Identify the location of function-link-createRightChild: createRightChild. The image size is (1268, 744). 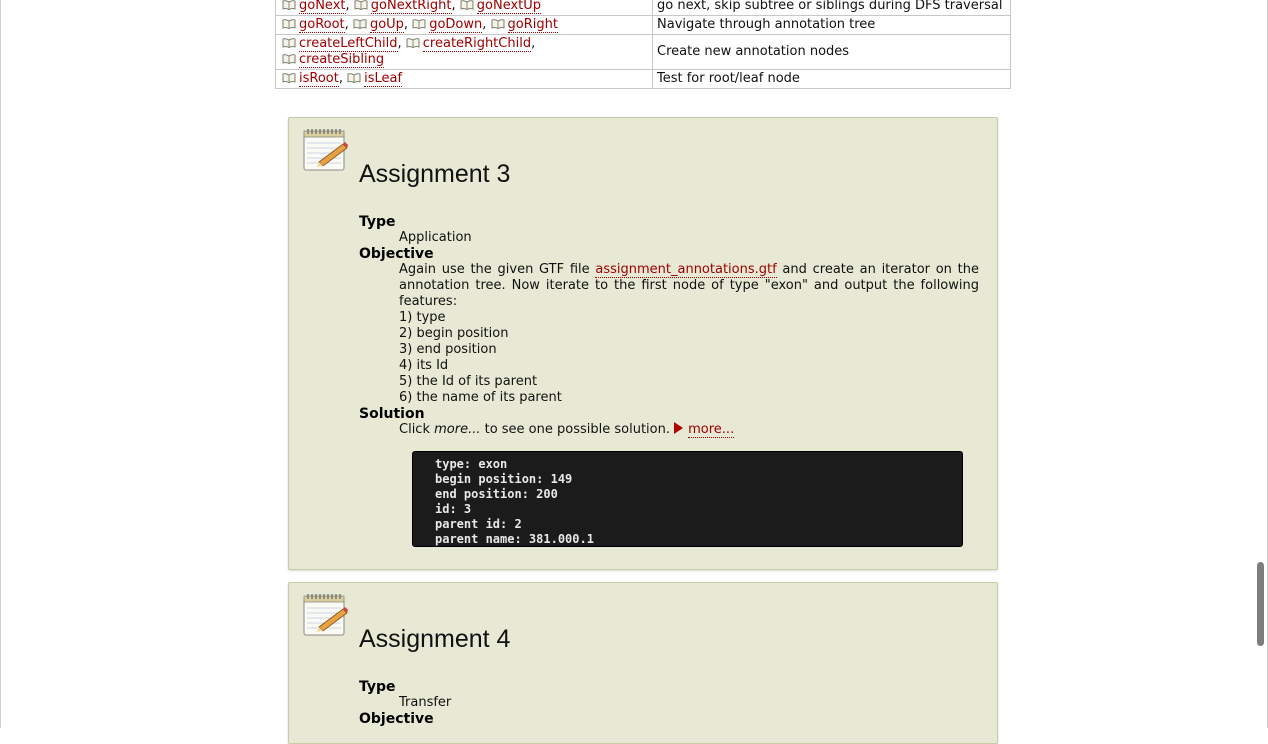
(477, 44).